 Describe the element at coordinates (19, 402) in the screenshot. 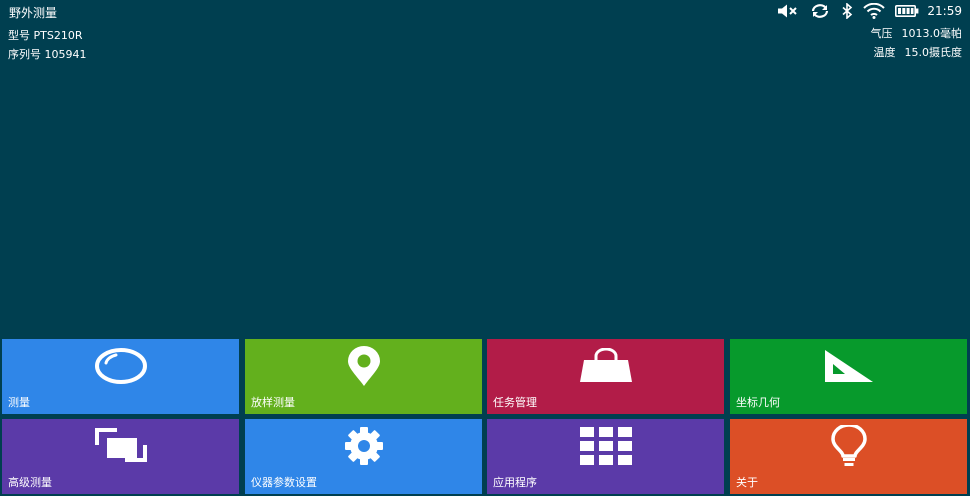

I see `measure-label: 测量` at that location.